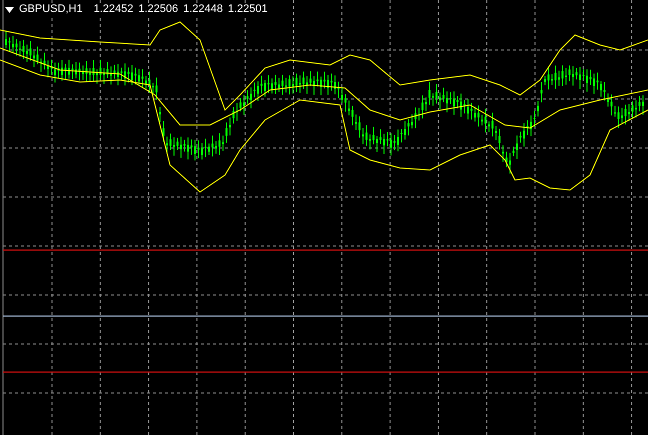 This screenshot has height=435, width=648. I want to click on price-quote: 1.22452, so click(114, 9).